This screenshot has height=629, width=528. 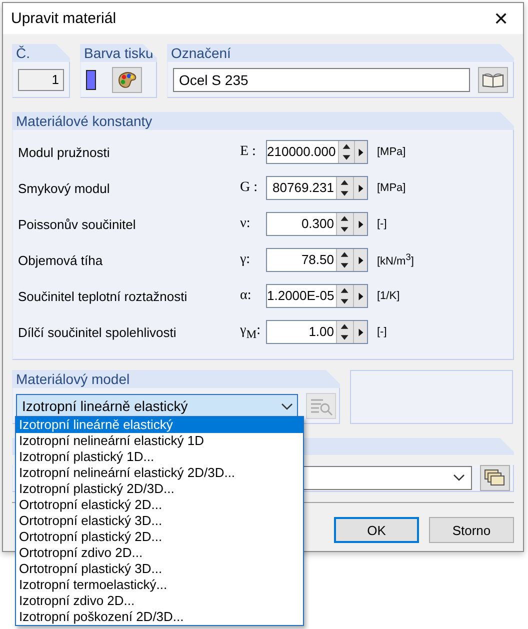 I want to click on palette-button, so click(x=127, y=79).